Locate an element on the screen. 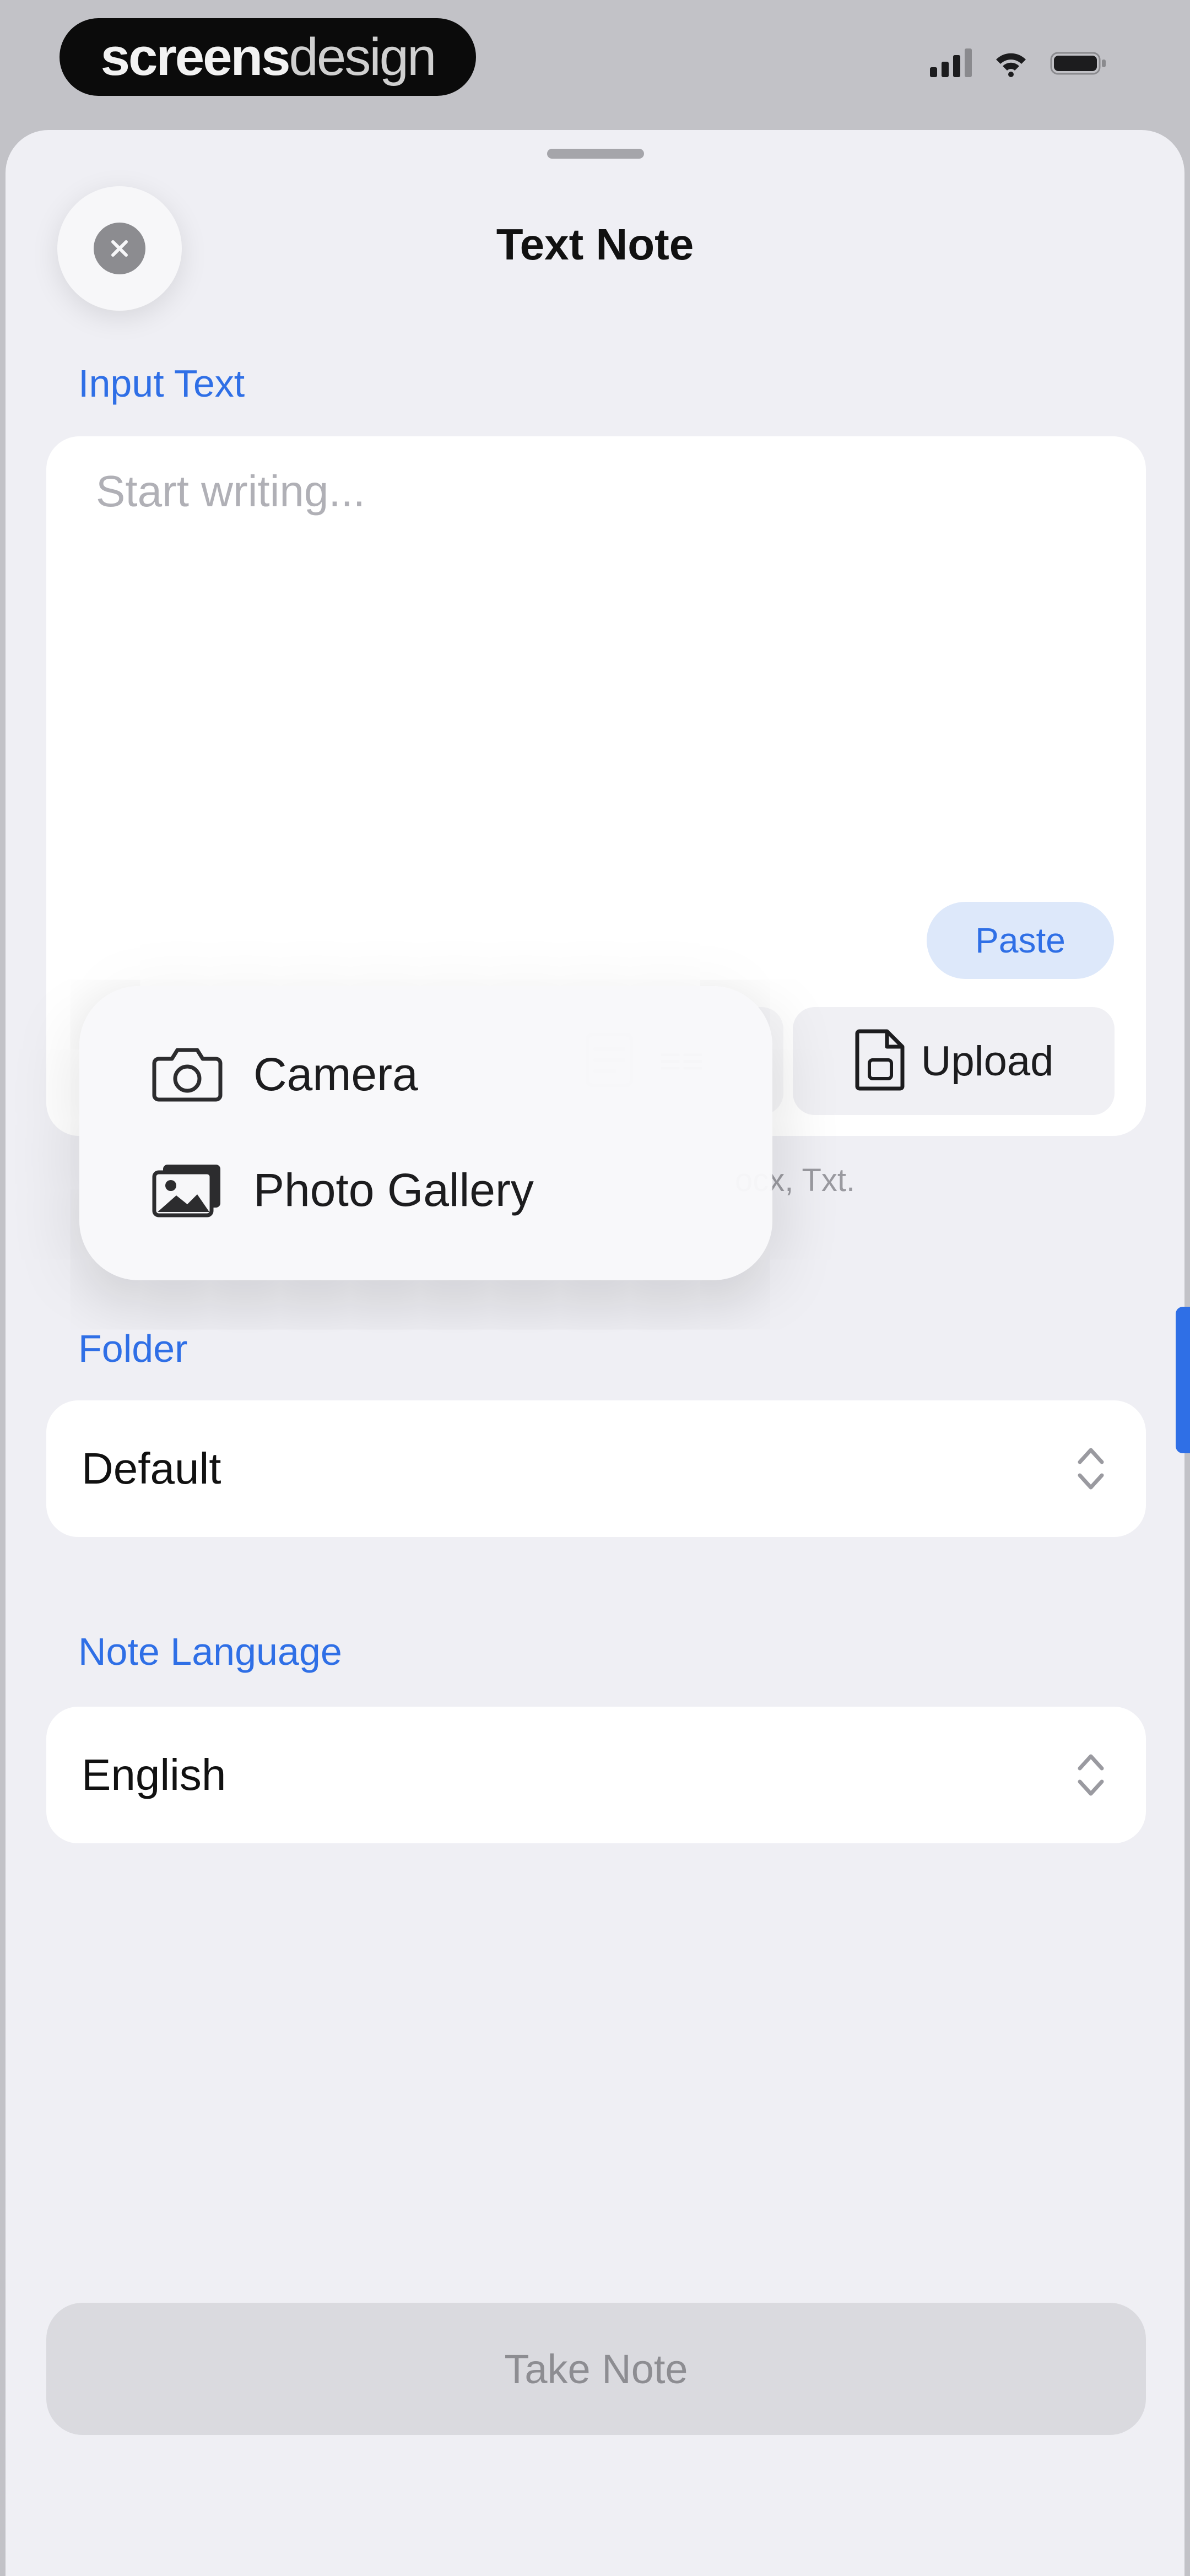 Image resolution: width=1190 pixels, height=2576 pixels. menu-item-photo-gallery-label: Photo Gallery is located at coordinates (393, 1190).